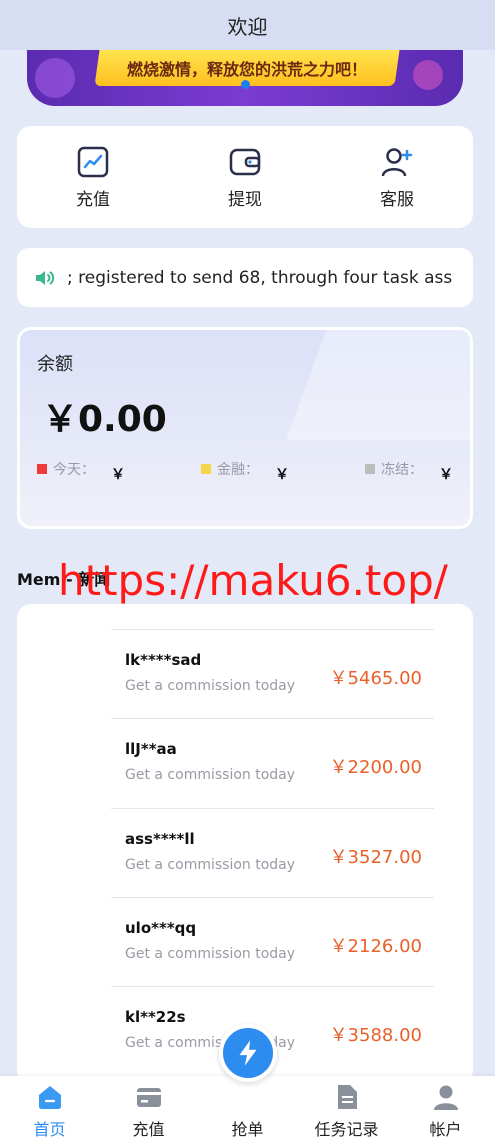 This screenshot has width=495, height=1146. What do you see at coordinates (151, 749) in the screenshot?
I see `list-item-user: llJ**aa` at bounding box center [151, 749].